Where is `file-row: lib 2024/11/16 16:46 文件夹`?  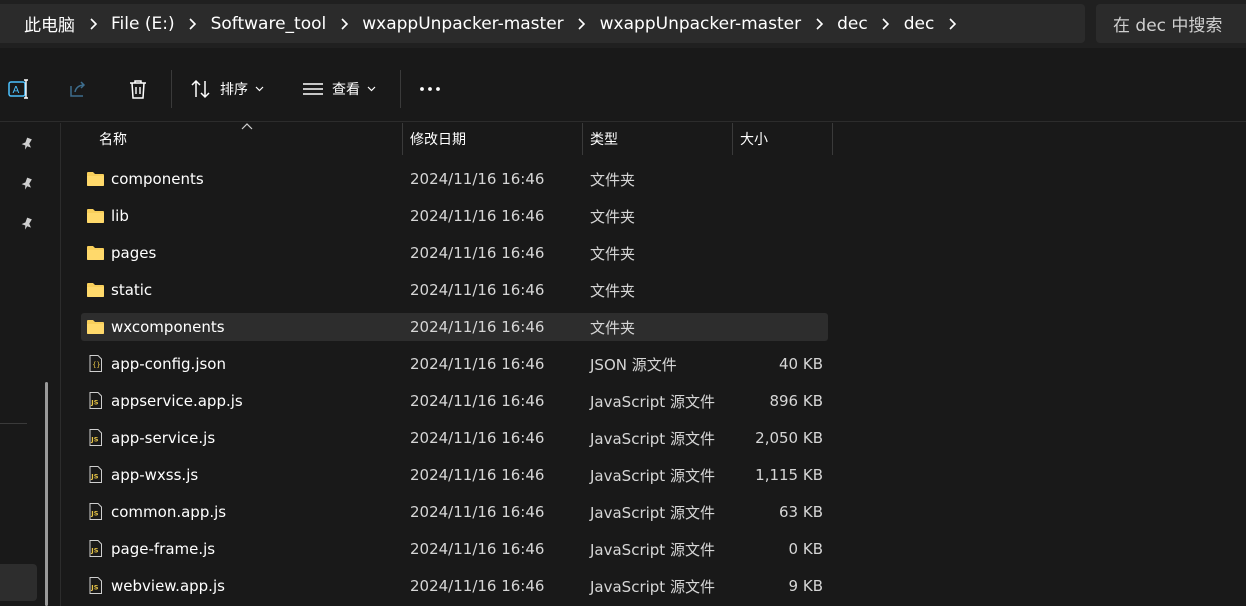
file-row: lib 2024/11/16 16:46 文件夹 is located at coordinates (454, 216).